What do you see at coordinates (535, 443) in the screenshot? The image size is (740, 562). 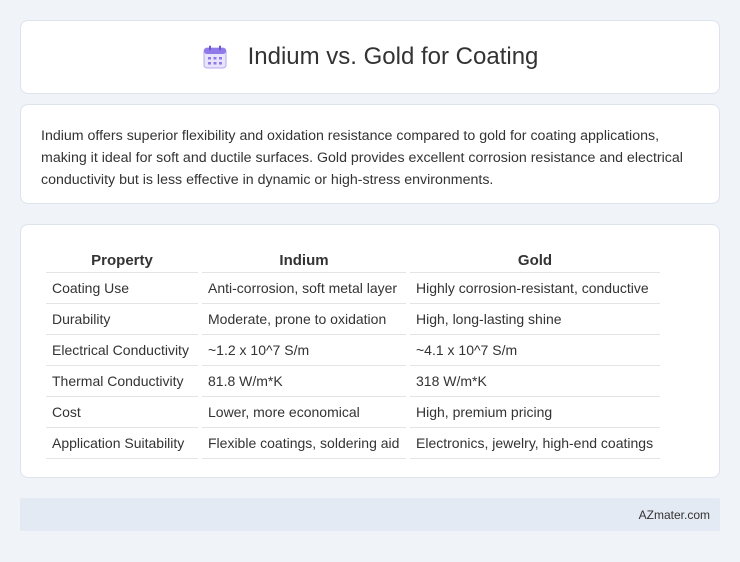 I see `table-cell: Electronics, jewelry, high-end coatings` at bounding box center [535, 443].